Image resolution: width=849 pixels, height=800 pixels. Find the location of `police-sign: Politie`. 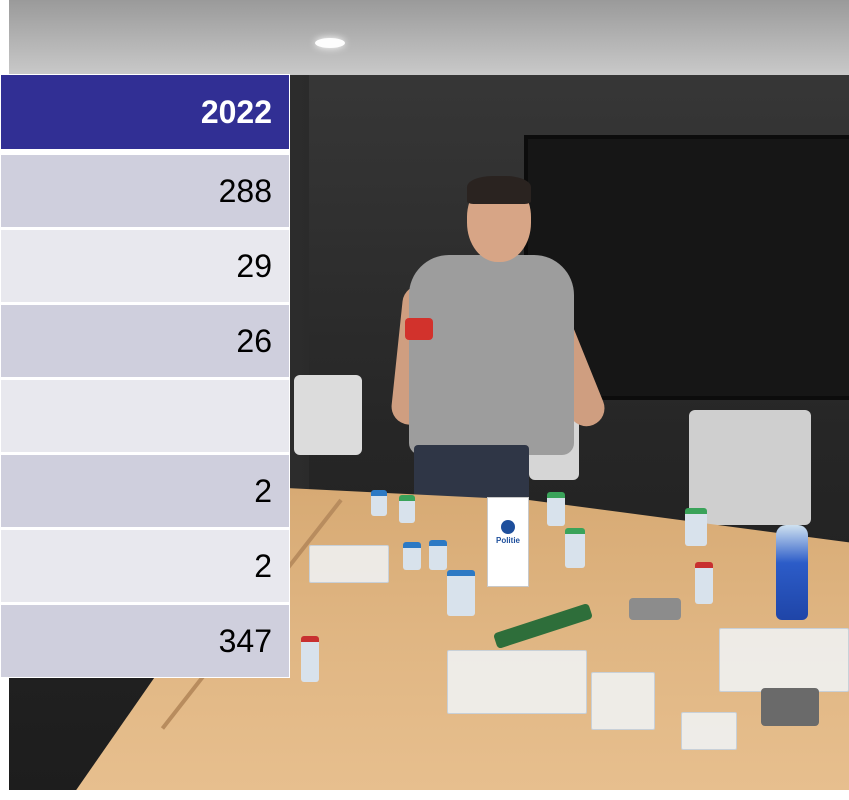

police-sign: Politie is located at coordinates (508, 542).